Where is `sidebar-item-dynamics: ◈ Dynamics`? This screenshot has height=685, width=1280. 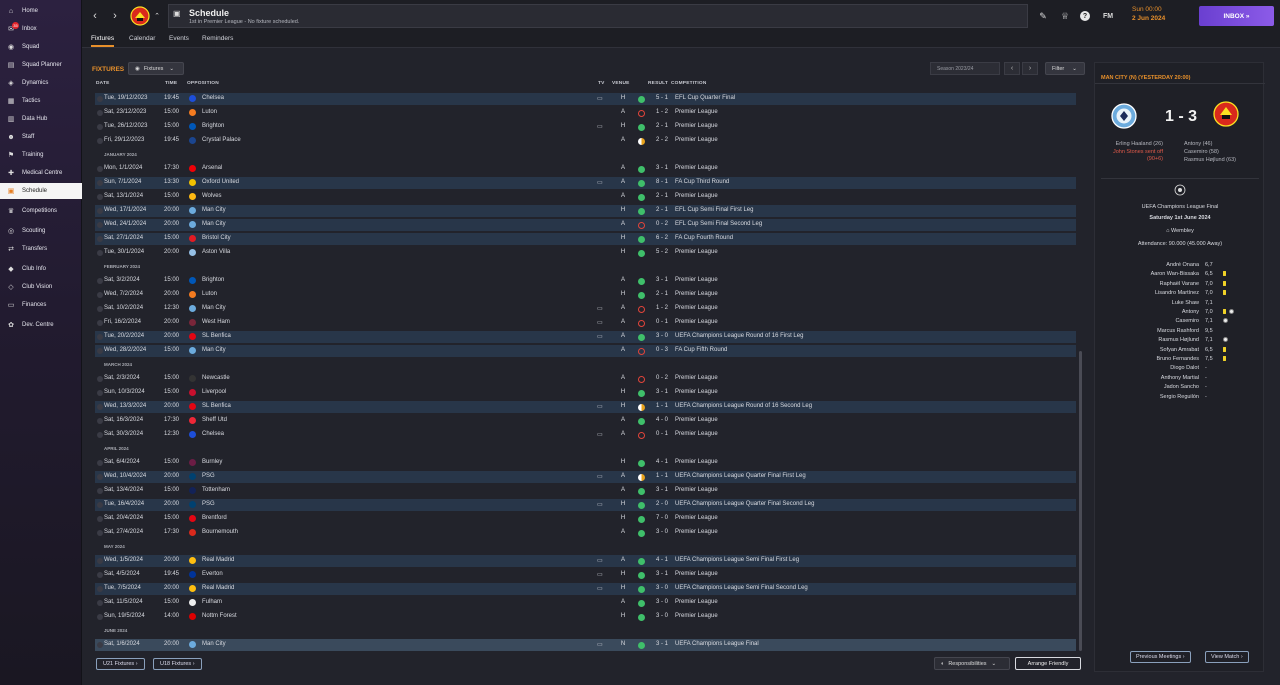 sidebar-item-dynamics: ◈ Dynamics is located at coordinates (41, 83).